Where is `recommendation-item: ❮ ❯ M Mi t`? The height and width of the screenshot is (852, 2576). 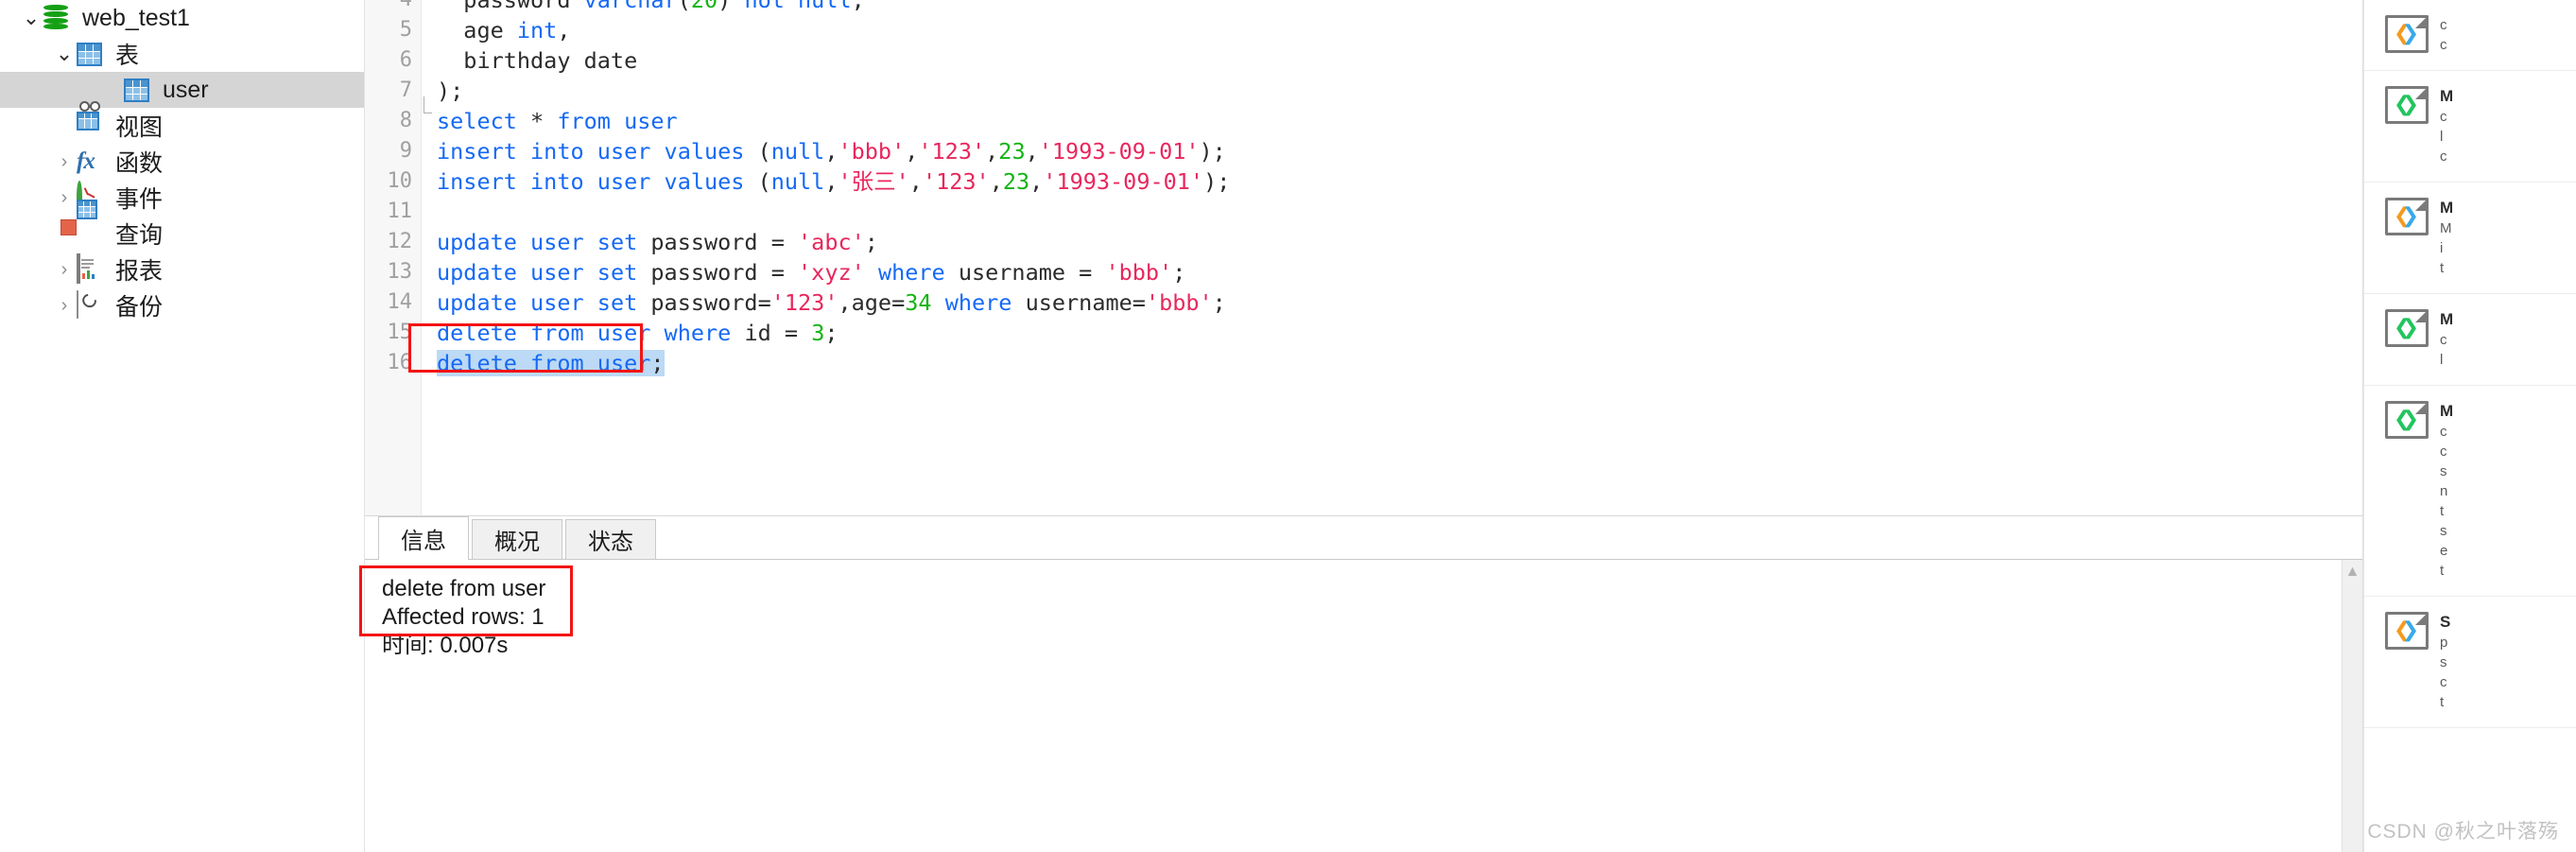 recommendation-item: ❮ ❯ M Mi t is located at coordinates (2470, 239).